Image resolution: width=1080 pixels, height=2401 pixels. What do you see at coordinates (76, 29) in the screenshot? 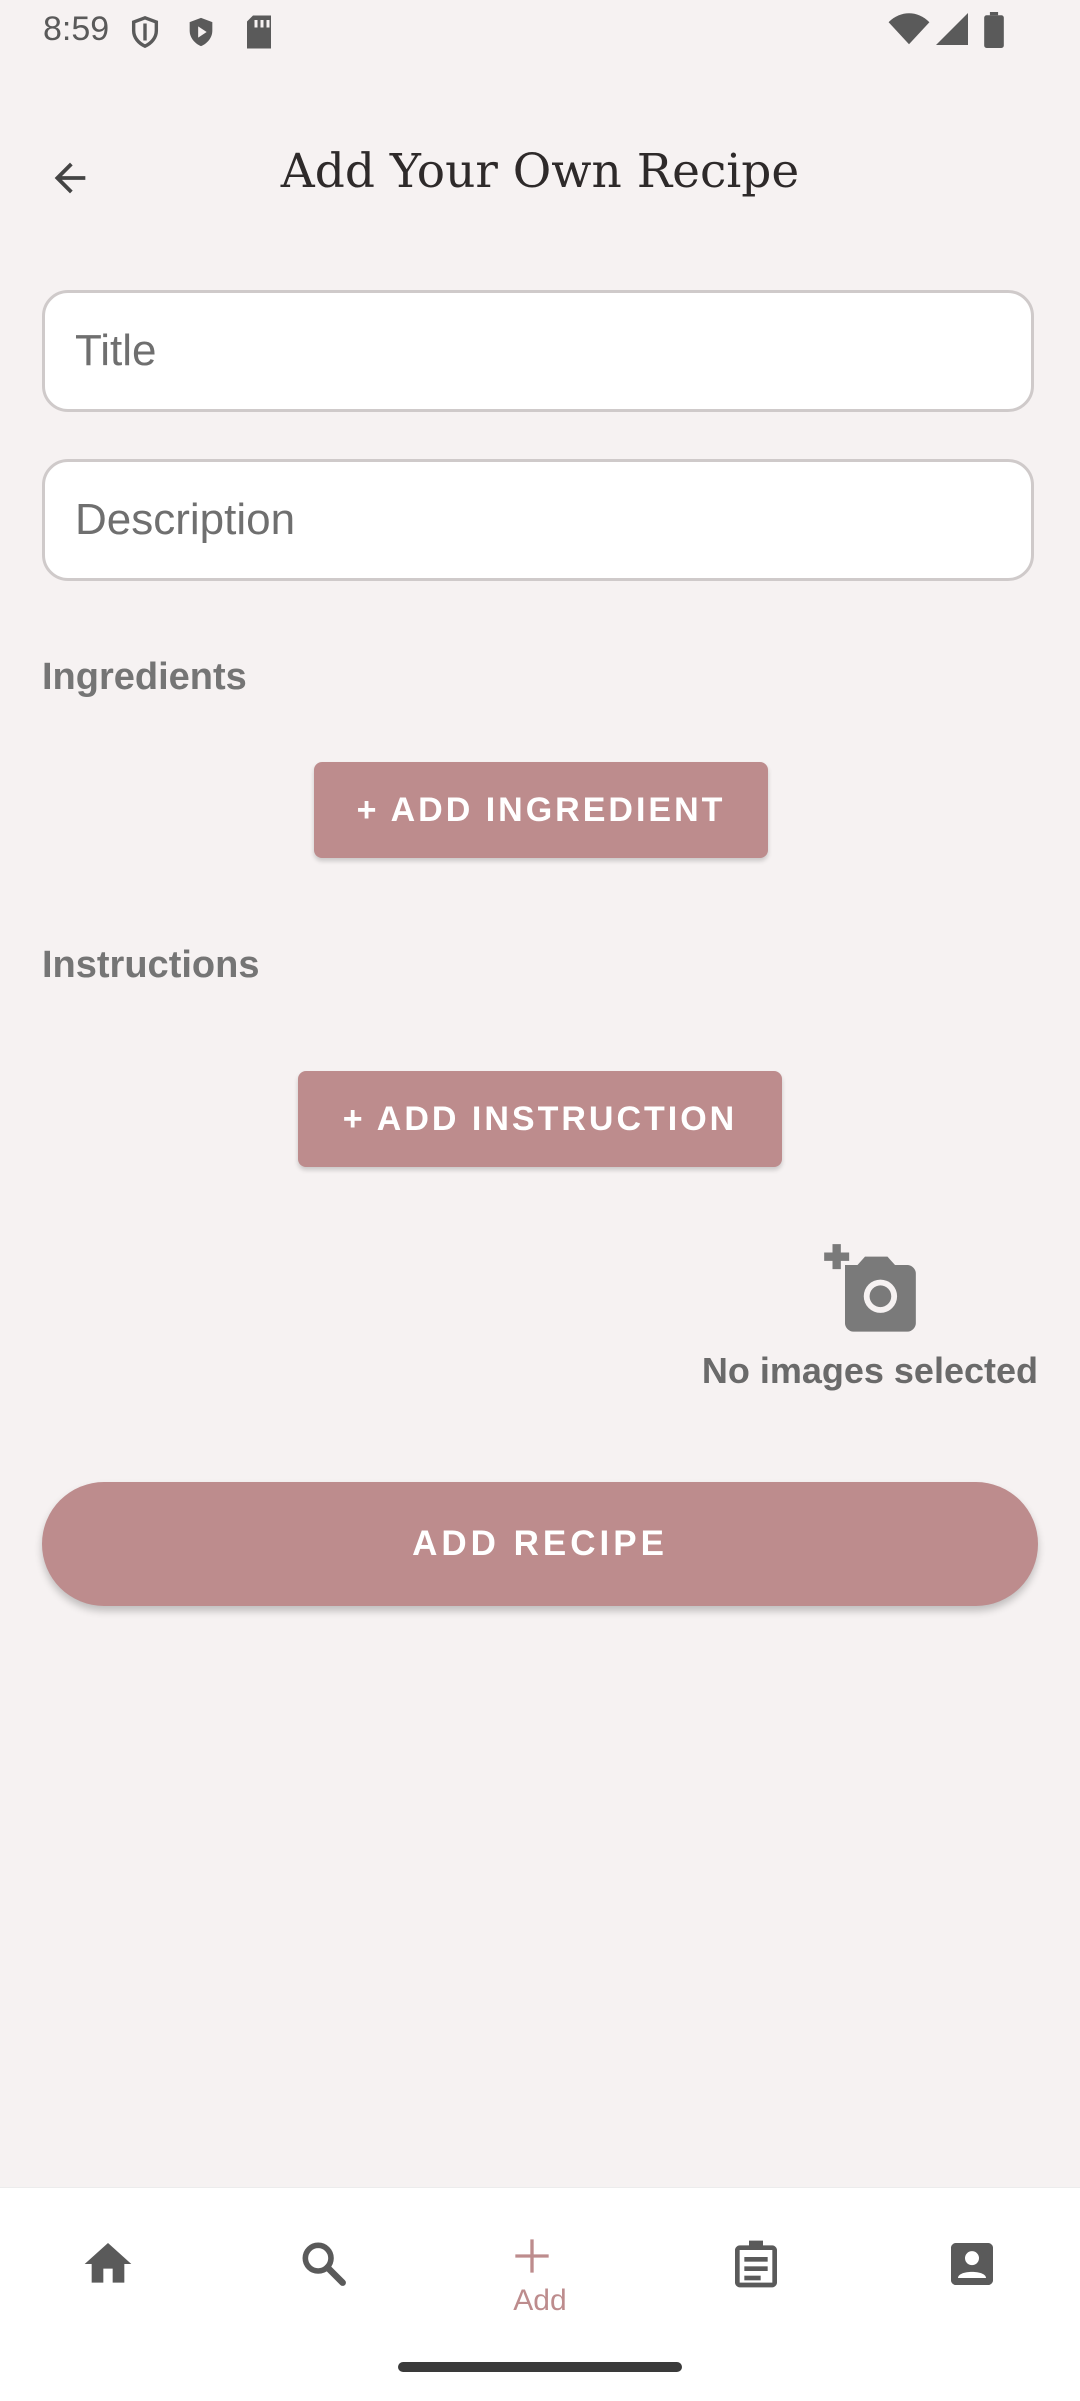
I see `status-time: 8:59` at bounding box center [76, 29].